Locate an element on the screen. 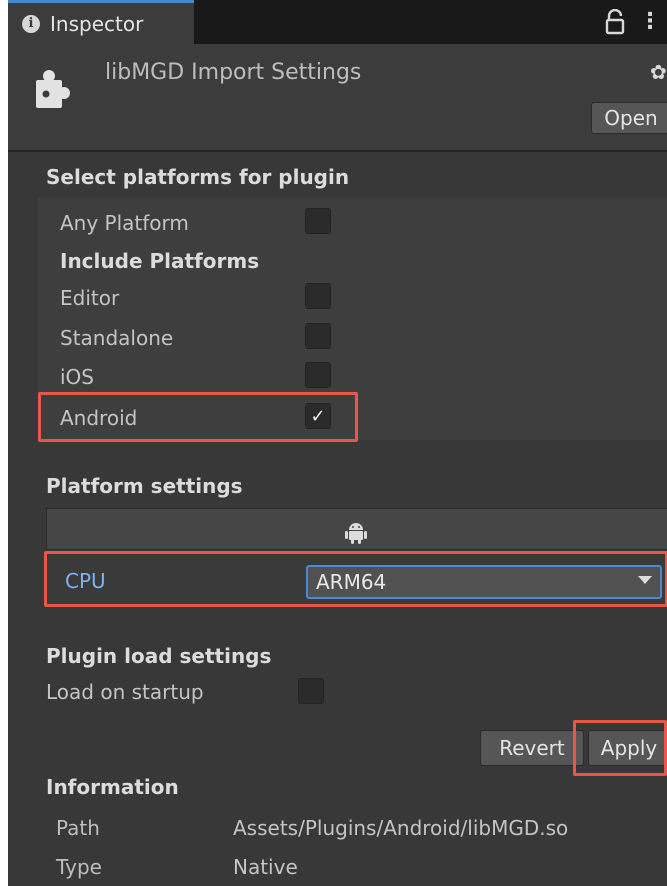 The image size is (667, 886). platform-settings-title: Platform settings is located at coordinates (144, 486).